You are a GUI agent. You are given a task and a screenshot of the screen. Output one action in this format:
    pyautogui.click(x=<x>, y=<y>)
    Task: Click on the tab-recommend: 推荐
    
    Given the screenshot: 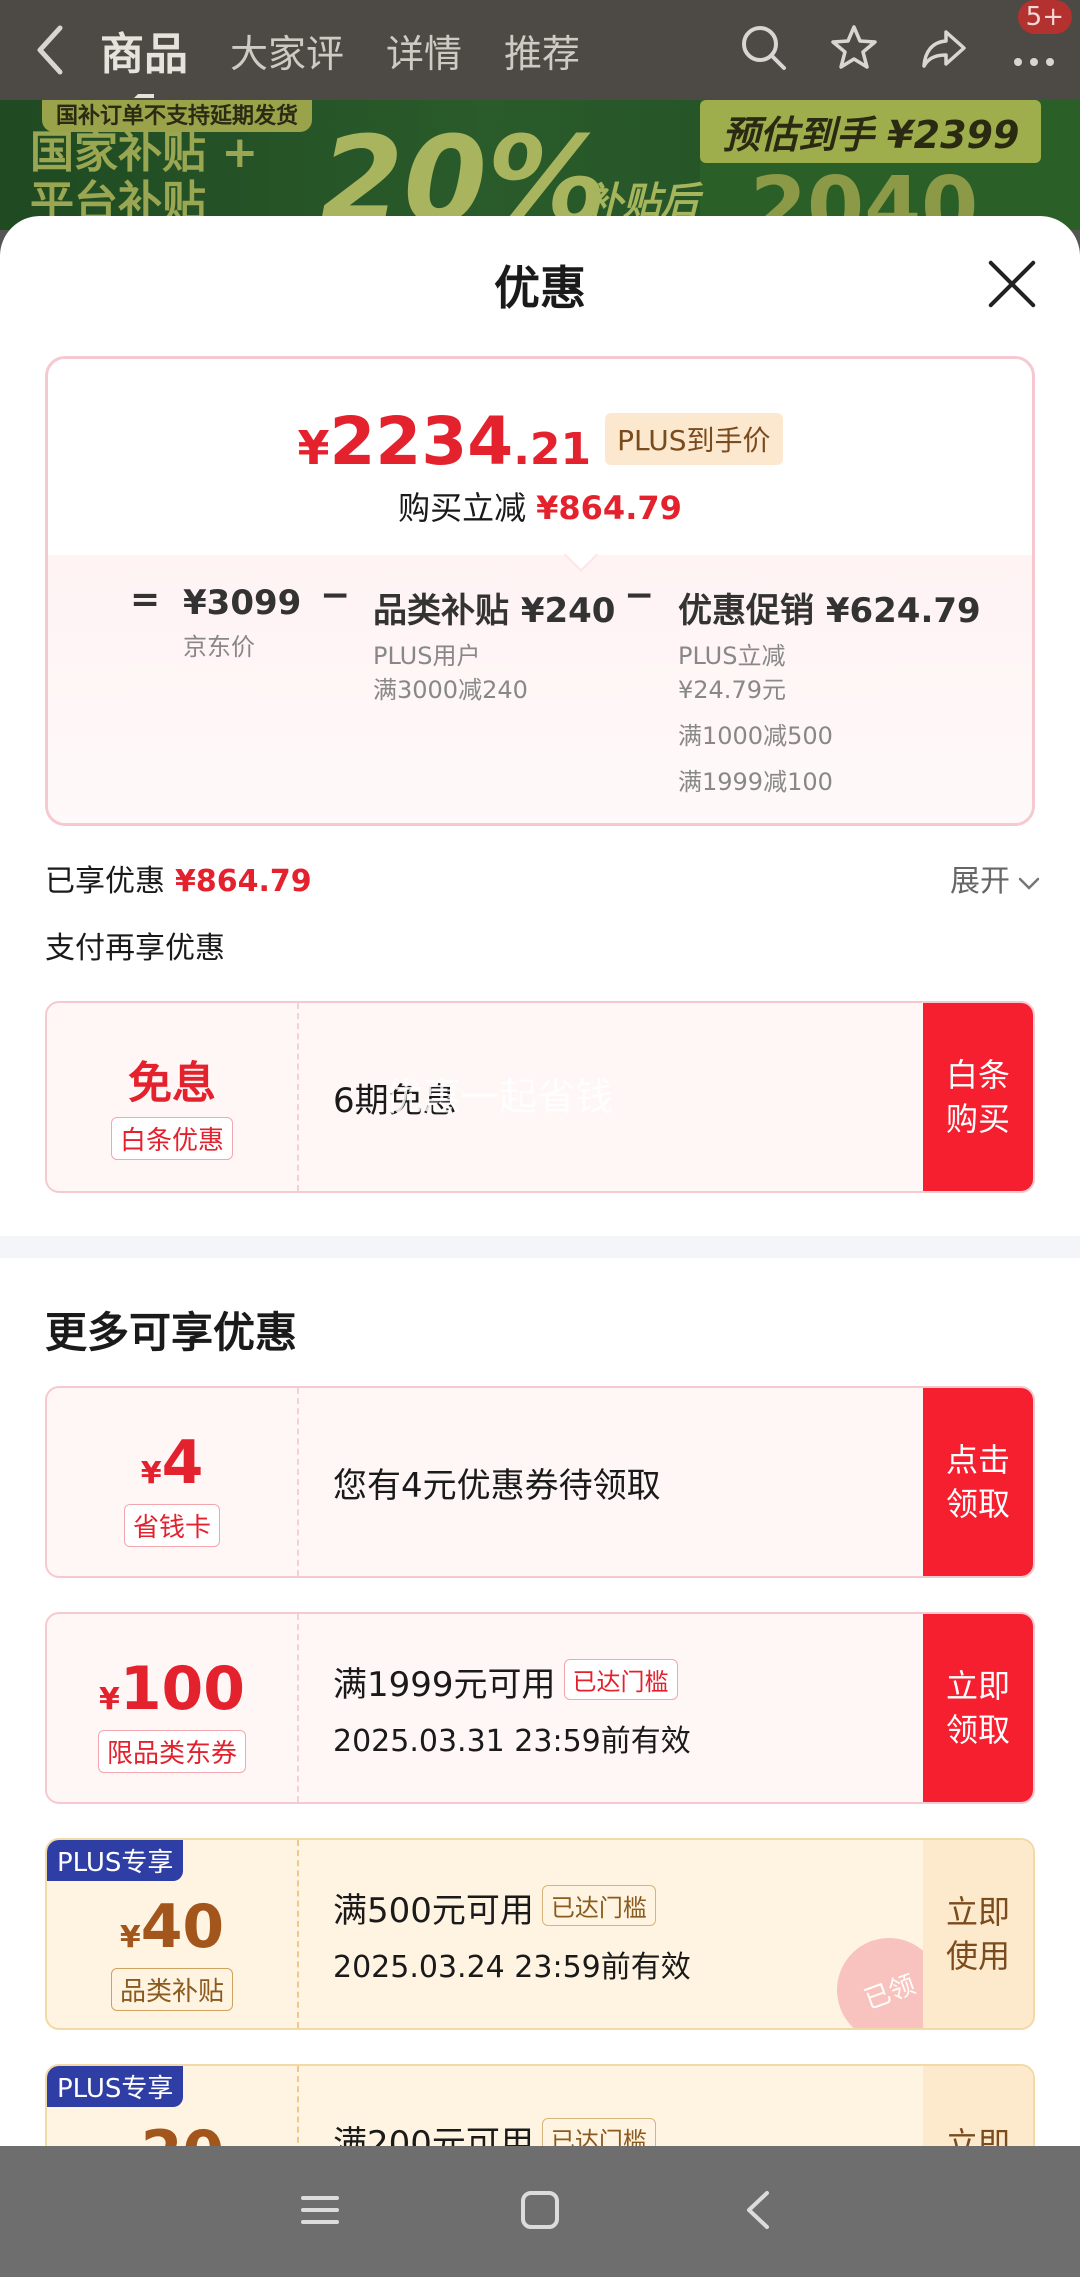 What is the action you would take?
    pyautogui.click(x=542, y=50)
    